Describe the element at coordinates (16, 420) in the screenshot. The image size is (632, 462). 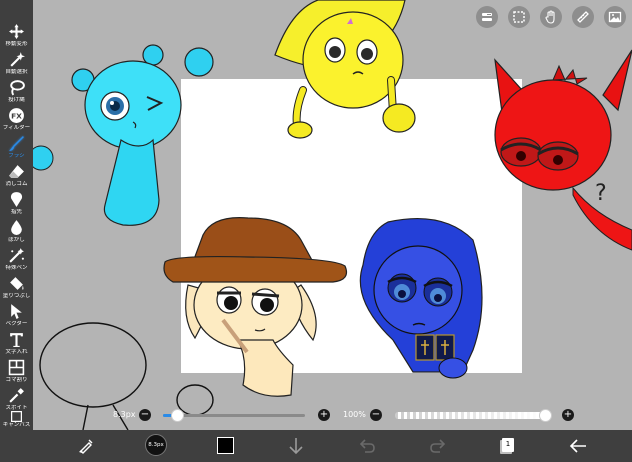
I see `tool-canvas: キャンバス` at that location.